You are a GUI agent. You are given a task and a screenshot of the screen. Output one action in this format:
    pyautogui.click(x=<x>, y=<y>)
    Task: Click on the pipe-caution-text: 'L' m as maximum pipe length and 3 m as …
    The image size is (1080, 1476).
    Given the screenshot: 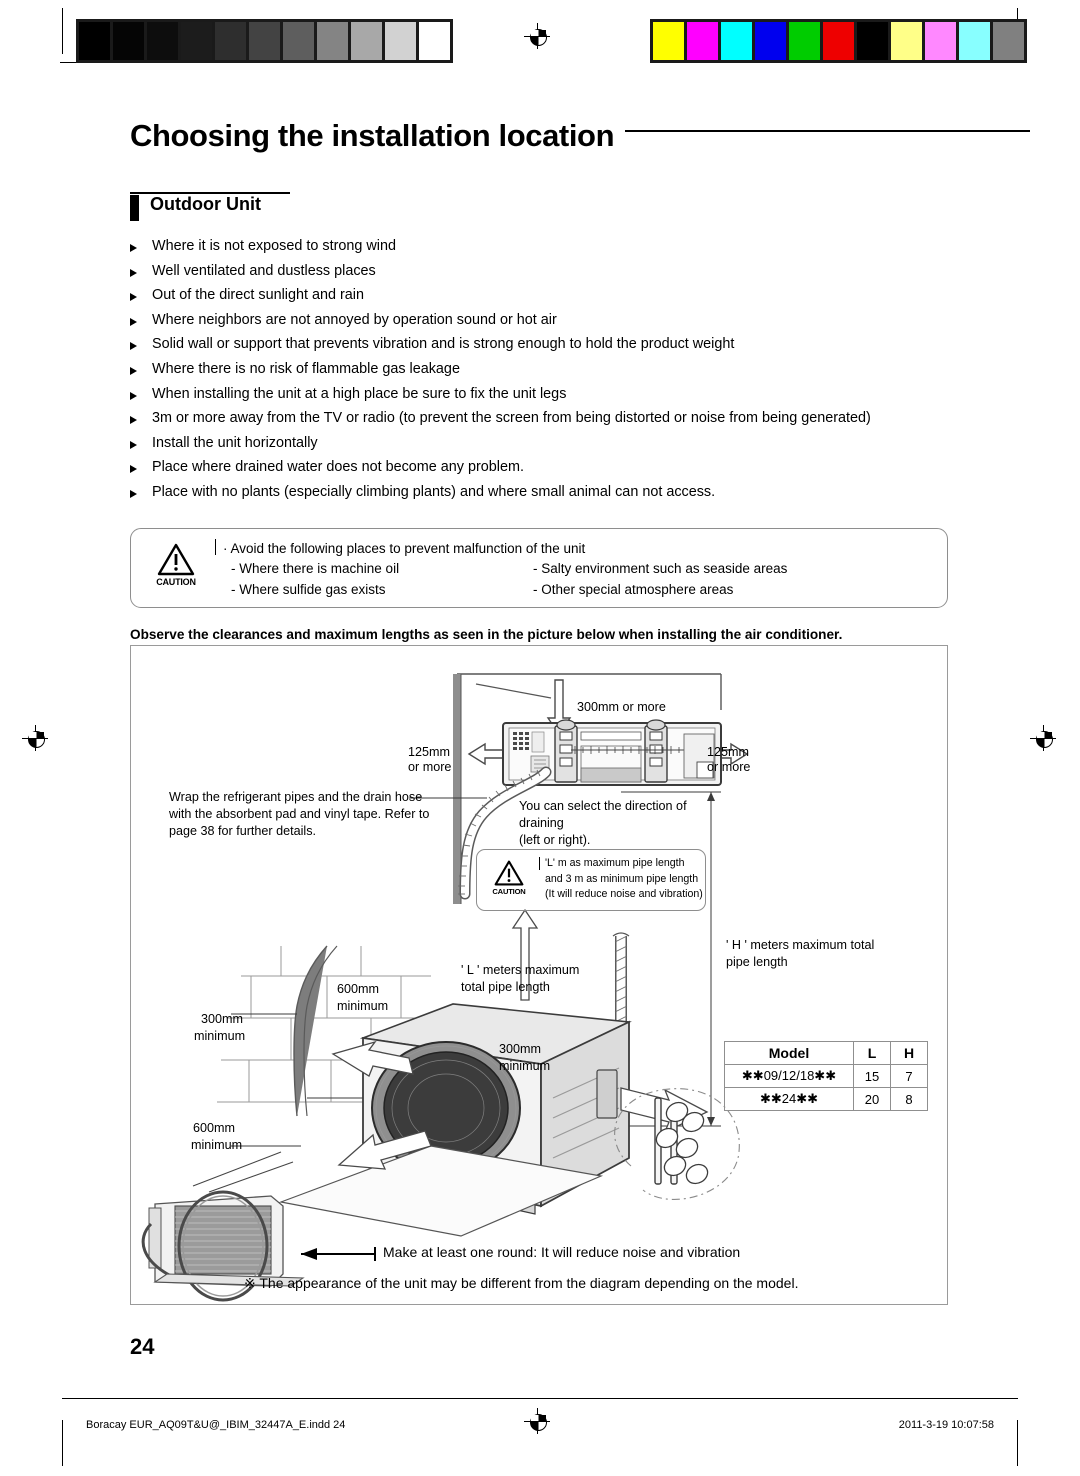 What is the action you would take?
    pyautogui.click(x=624, y=879)
    